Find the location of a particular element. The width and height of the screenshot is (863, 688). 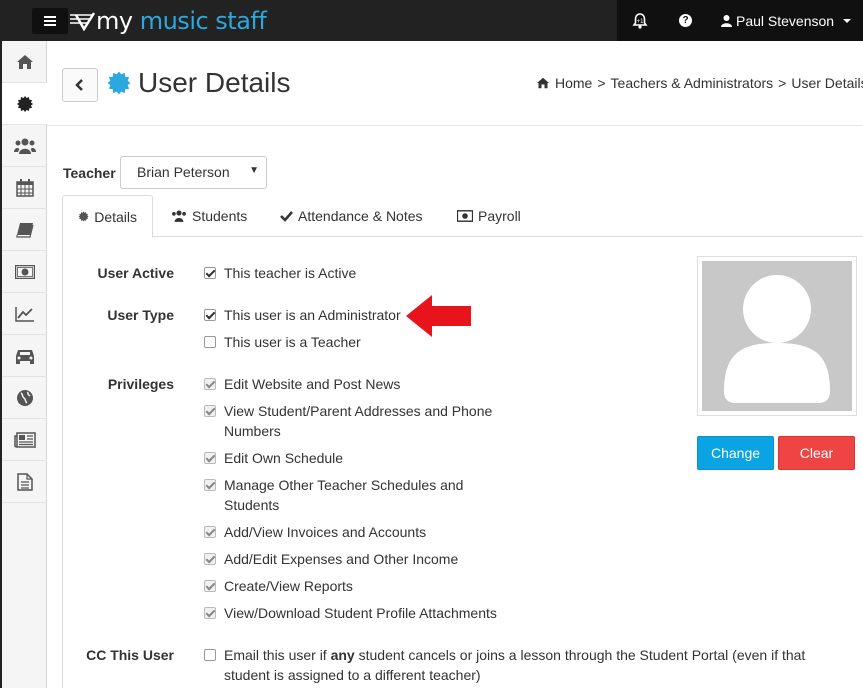

privilege-text: Manage Other Teacher Schedules and is located at coordinates (344, 485).